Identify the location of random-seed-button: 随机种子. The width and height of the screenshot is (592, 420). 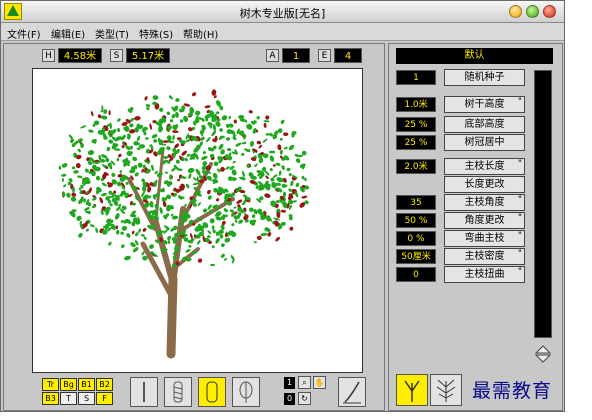
(484, 77).